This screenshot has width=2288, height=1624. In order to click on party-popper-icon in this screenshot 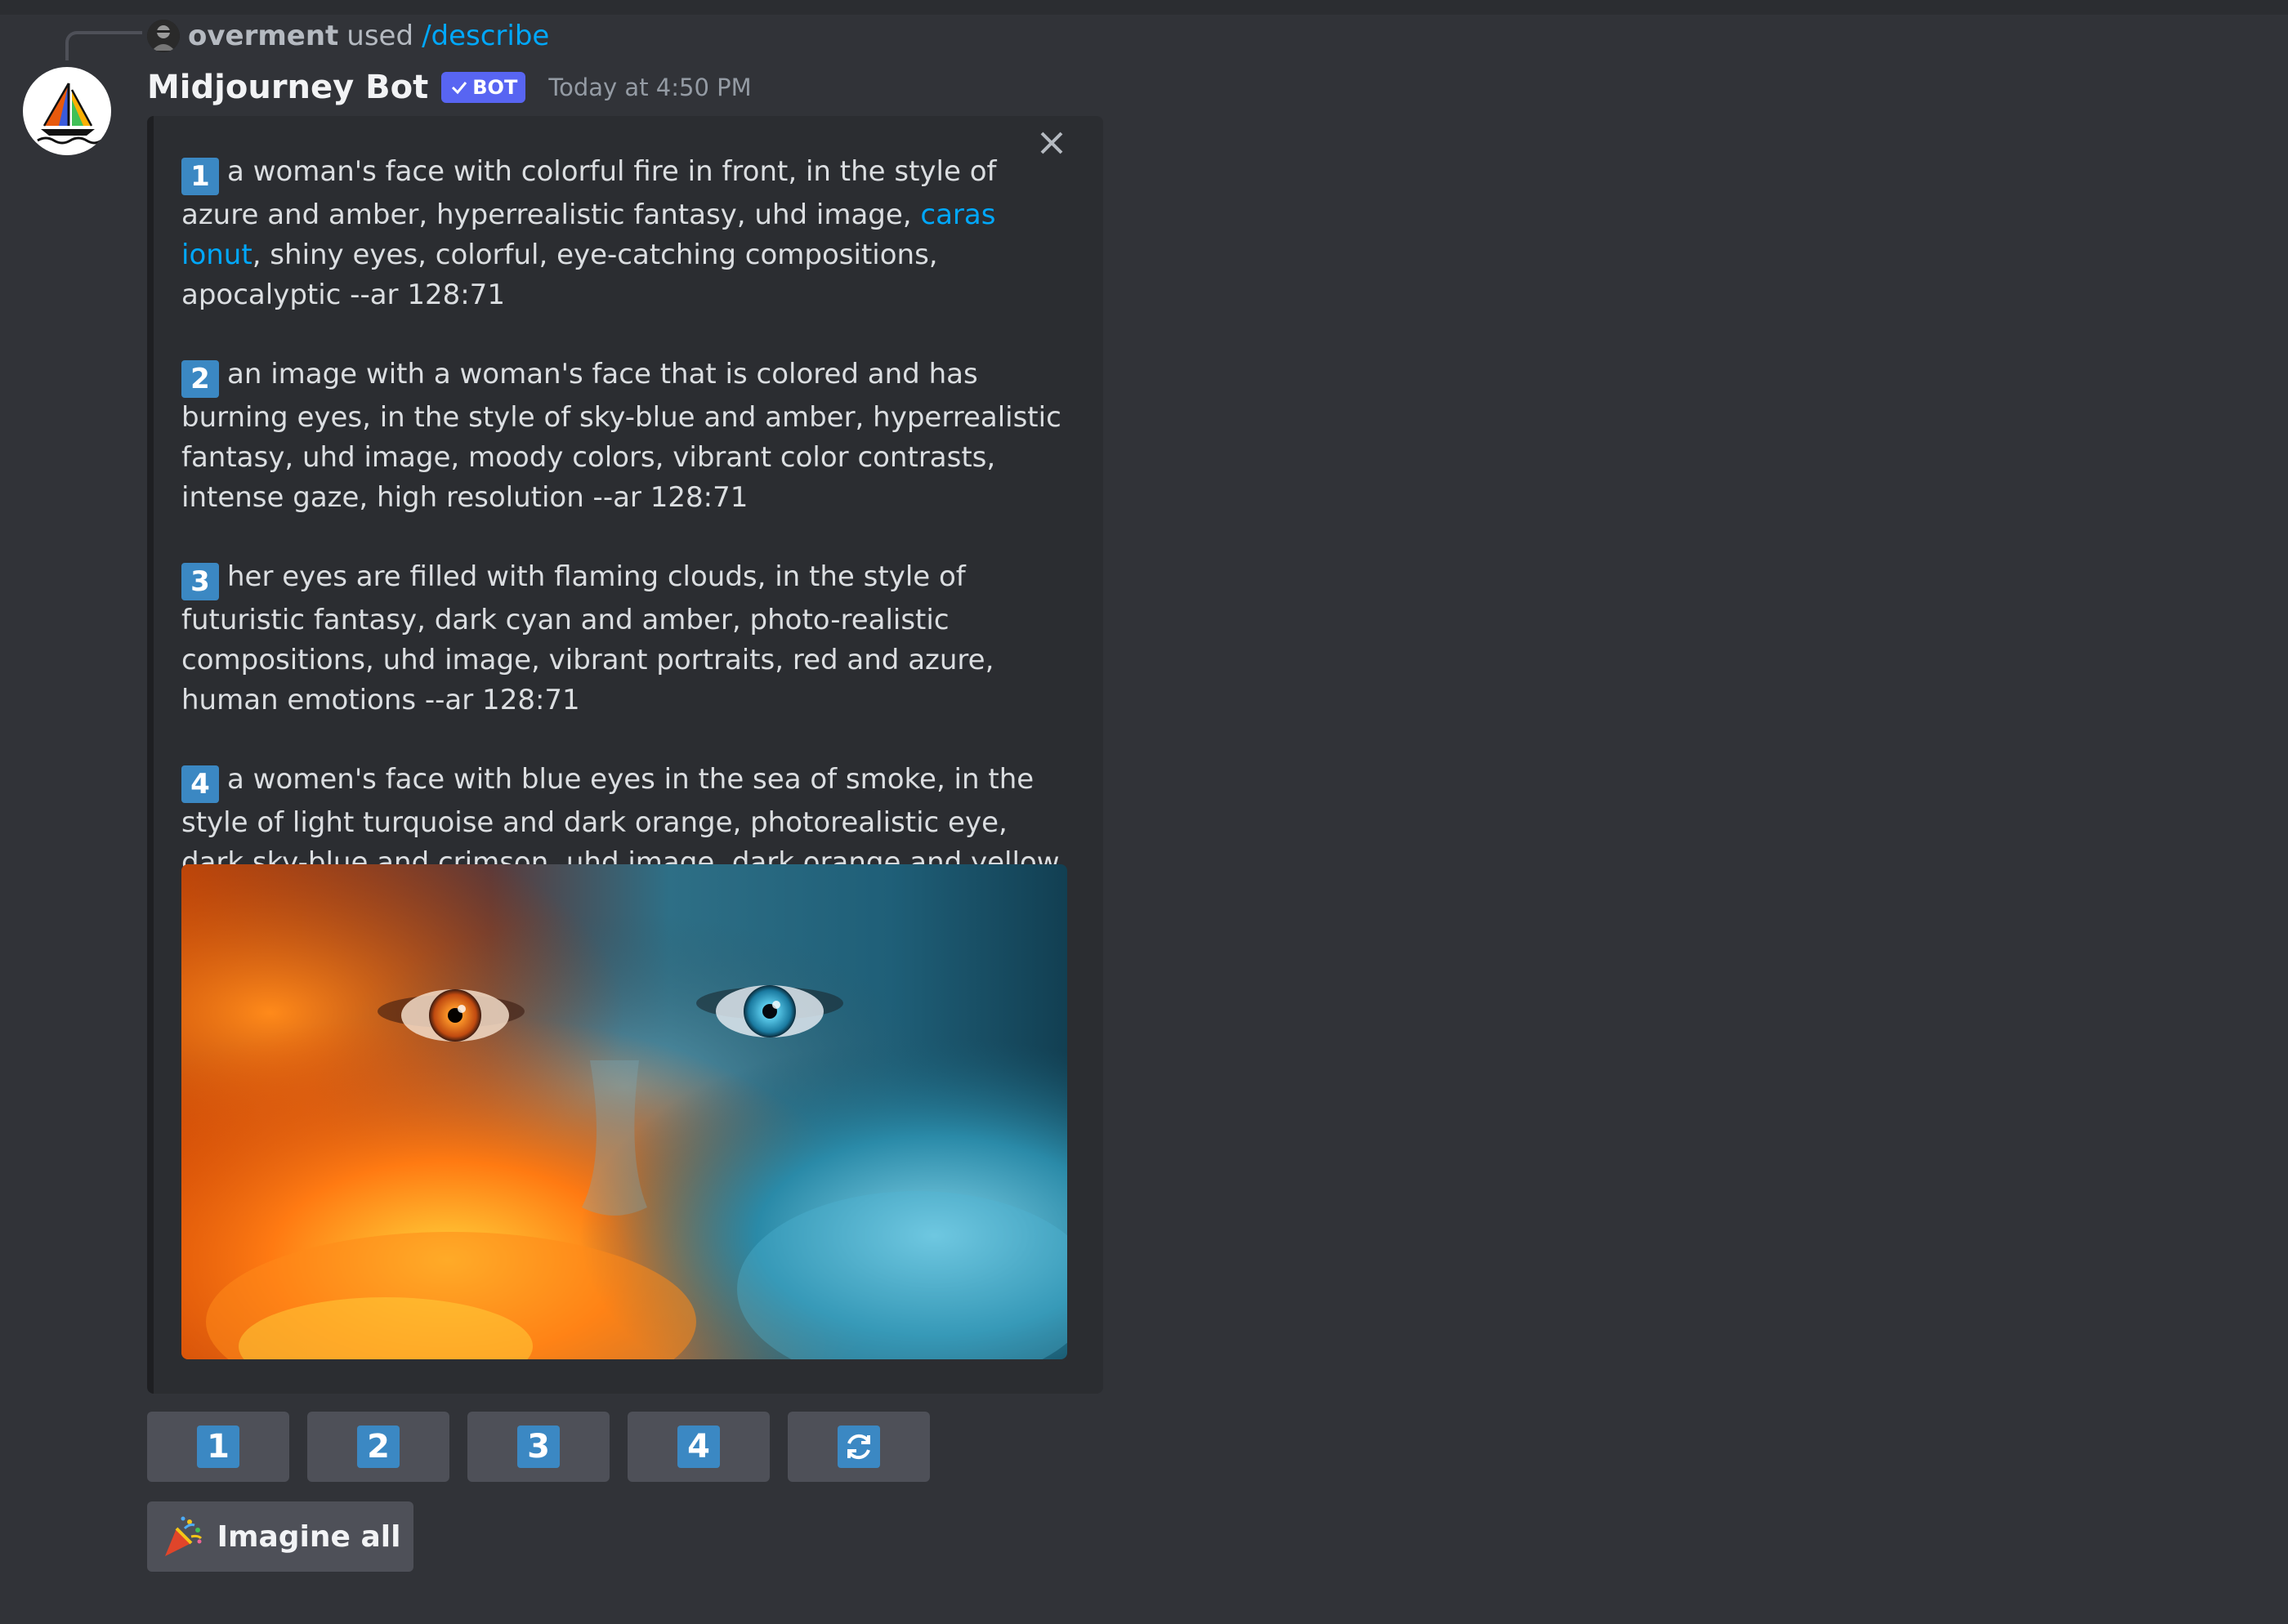, I will do `click(183, 1536)`.